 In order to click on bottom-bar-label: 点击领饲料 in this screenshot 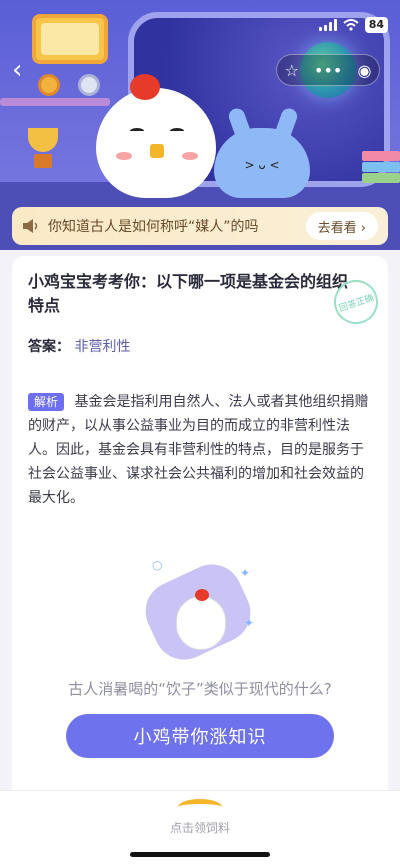, I will do `click(199, 828)`.